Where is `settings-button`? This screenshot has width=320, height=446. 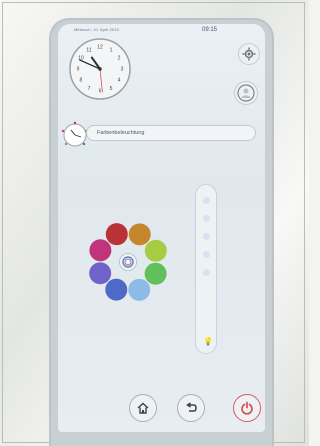
settings-button is located at coordinates (249, 54).